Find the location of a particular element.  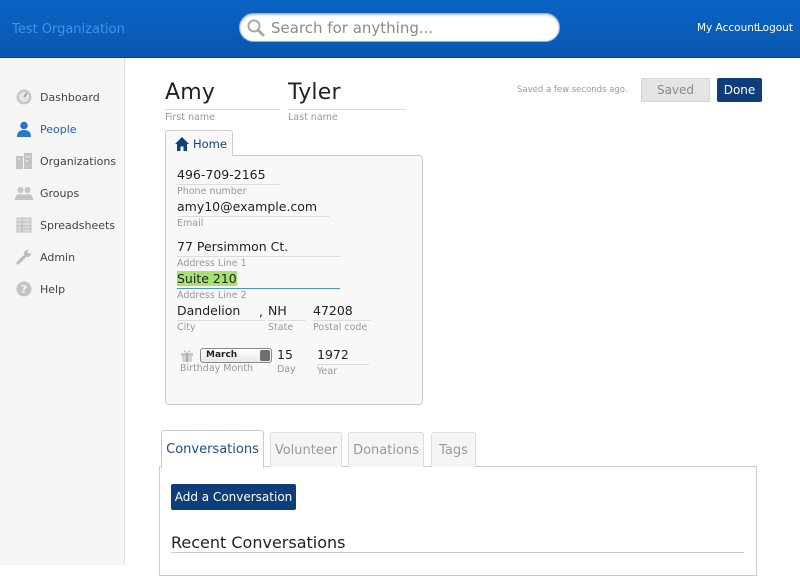

sidebar-item-groups: Groups is located at coordinates (47, 193).